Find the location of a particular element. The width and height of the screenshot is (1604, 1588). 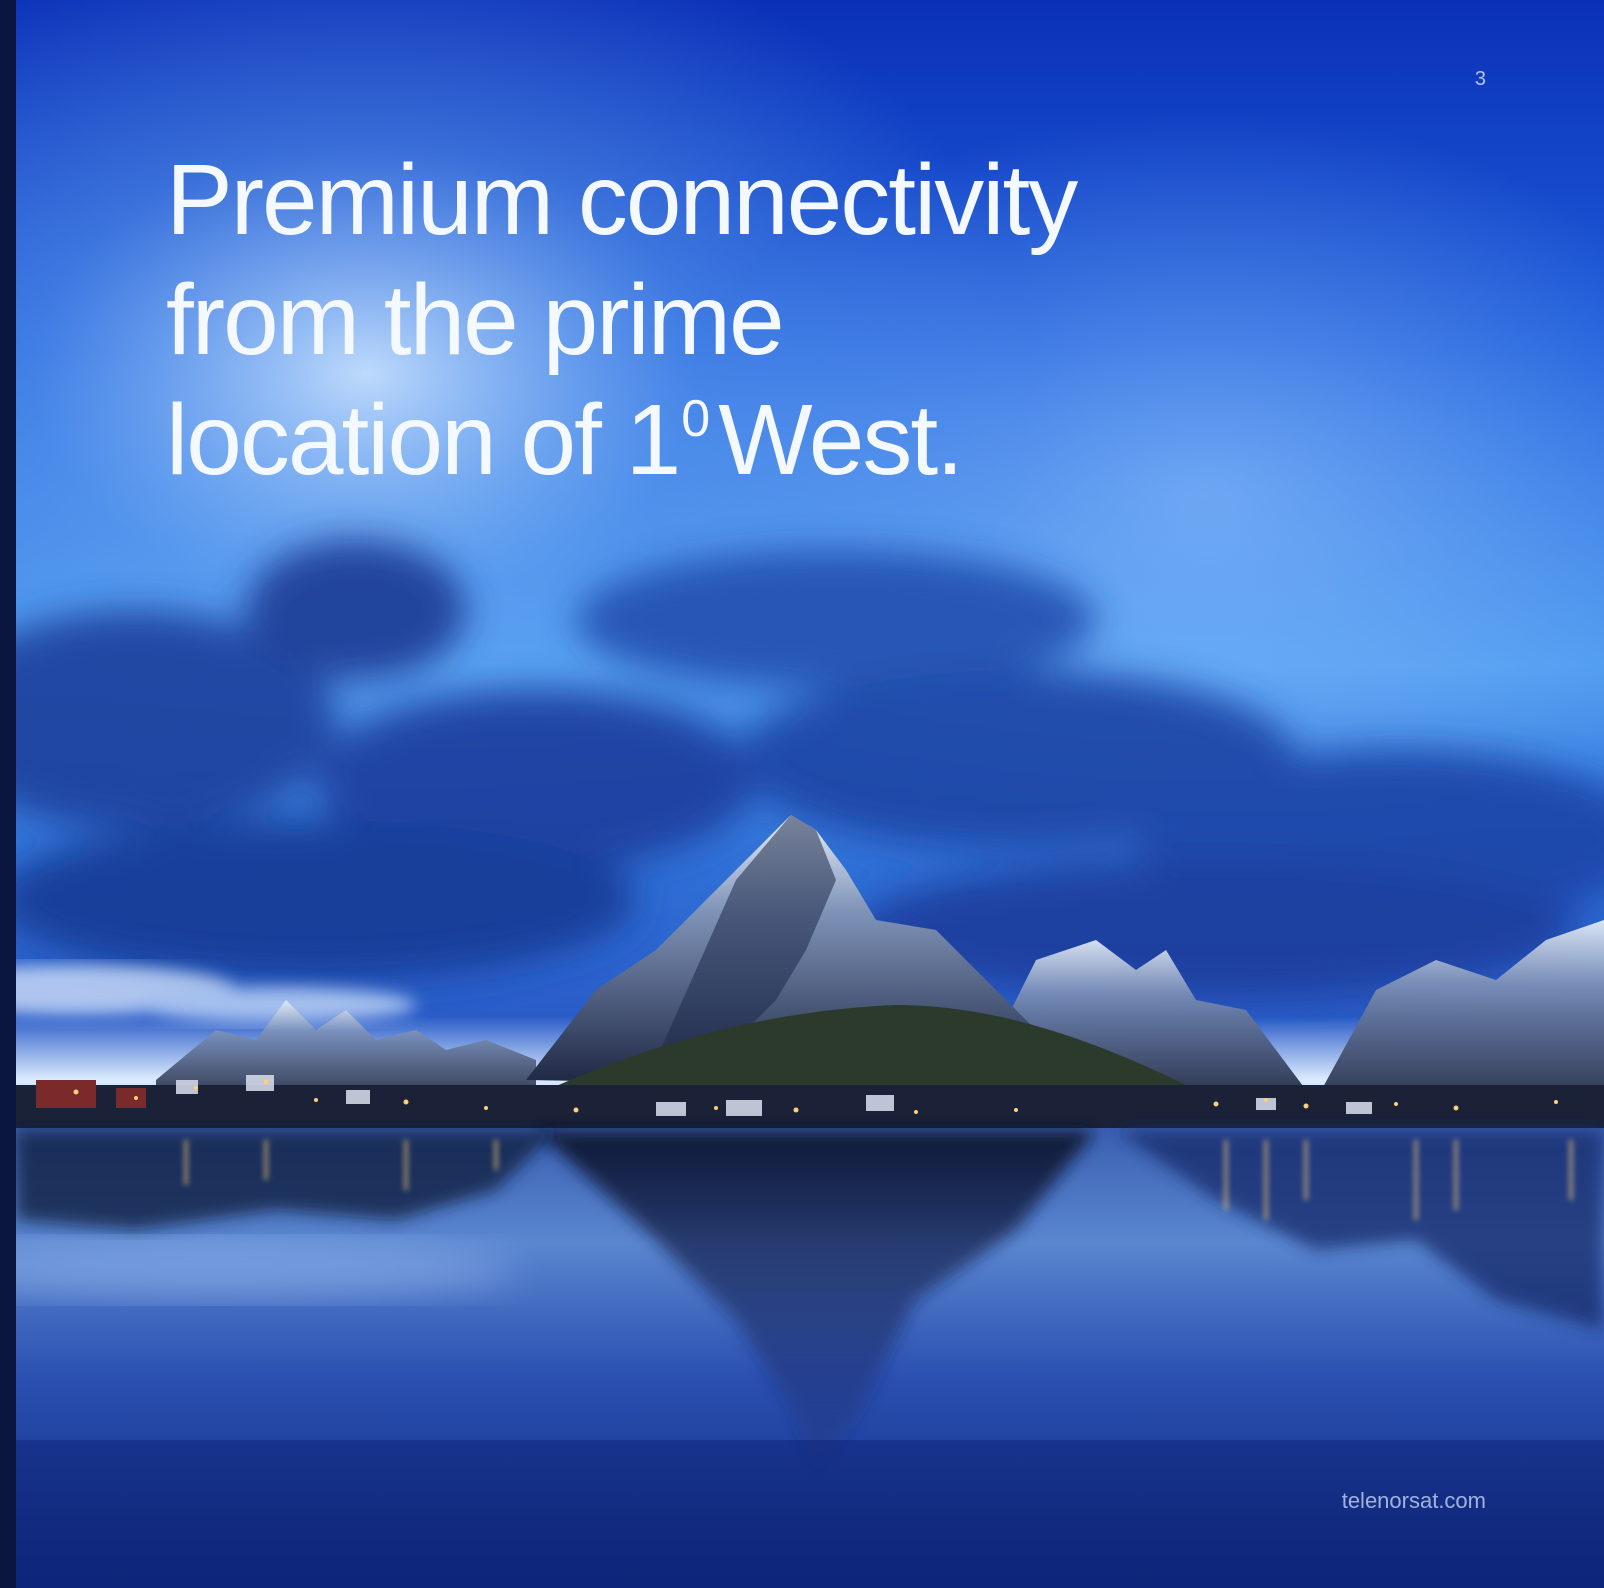

headline-line-3-text: location of 1 is located at coordinates (423, 440).